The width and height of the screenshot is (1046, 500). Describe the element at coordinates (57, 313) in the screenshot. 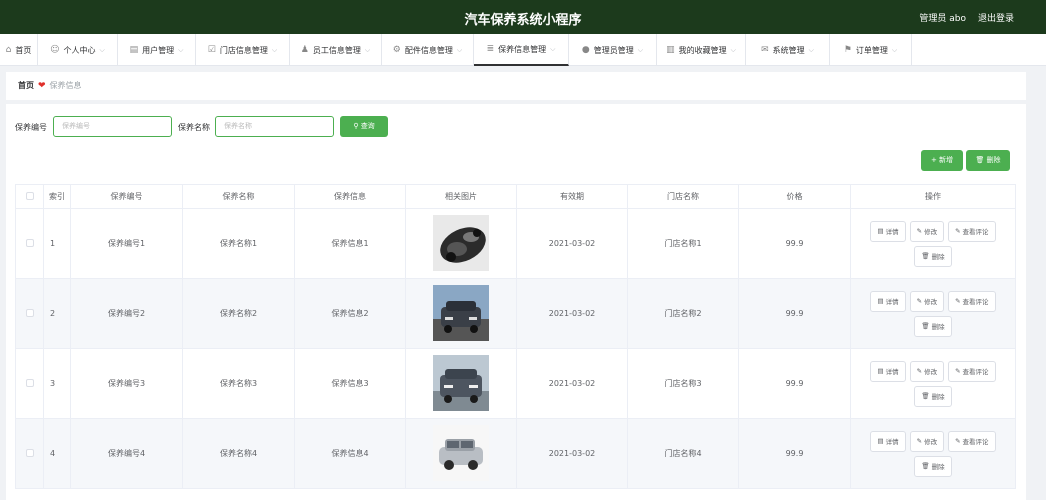

I see `row-index: 2` at that location.